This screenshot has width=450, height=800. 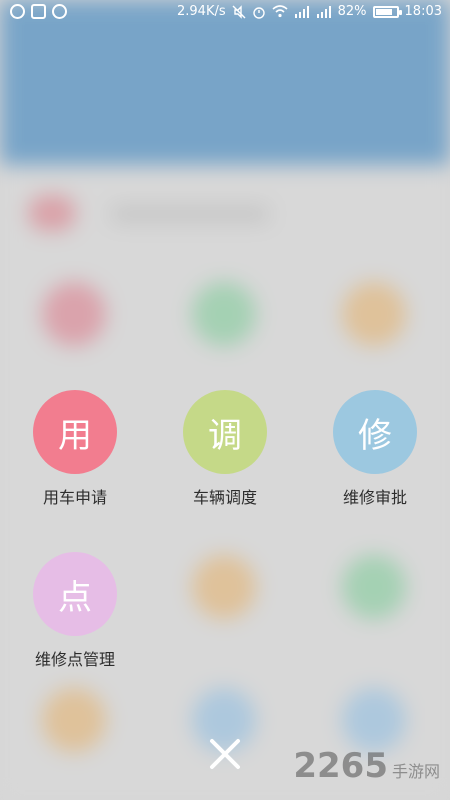 What do you see at coordinates (375, 432) in the screenshot?
I see `repair-approval-icon: 修` at bounding box center [375, 432].